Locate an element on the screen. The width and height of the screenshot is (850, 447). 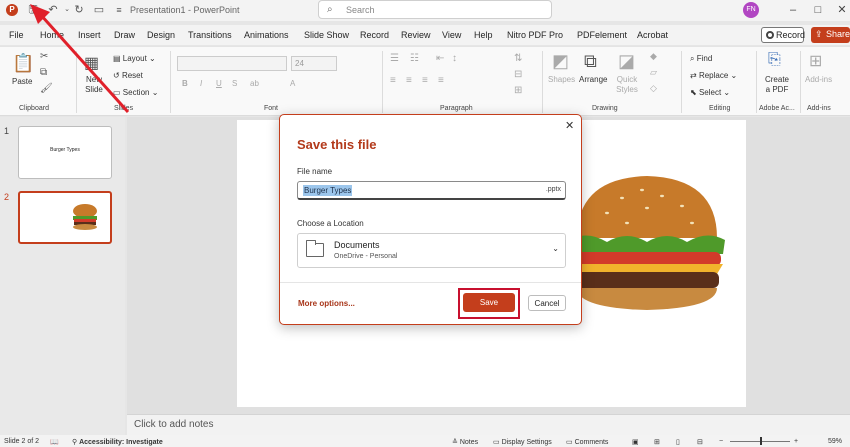
align-right-icon: ≡ is located at coordinates (425, 80).